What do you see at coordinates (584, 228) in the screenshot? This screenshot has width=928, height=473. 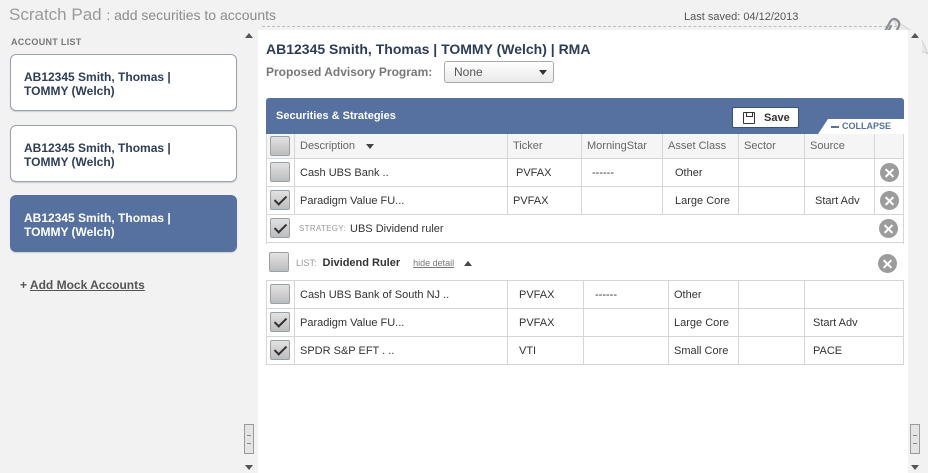 I see `strategy-cell: STRATEGY: UBS Dividend ruler` at bounding box center [584, 228].